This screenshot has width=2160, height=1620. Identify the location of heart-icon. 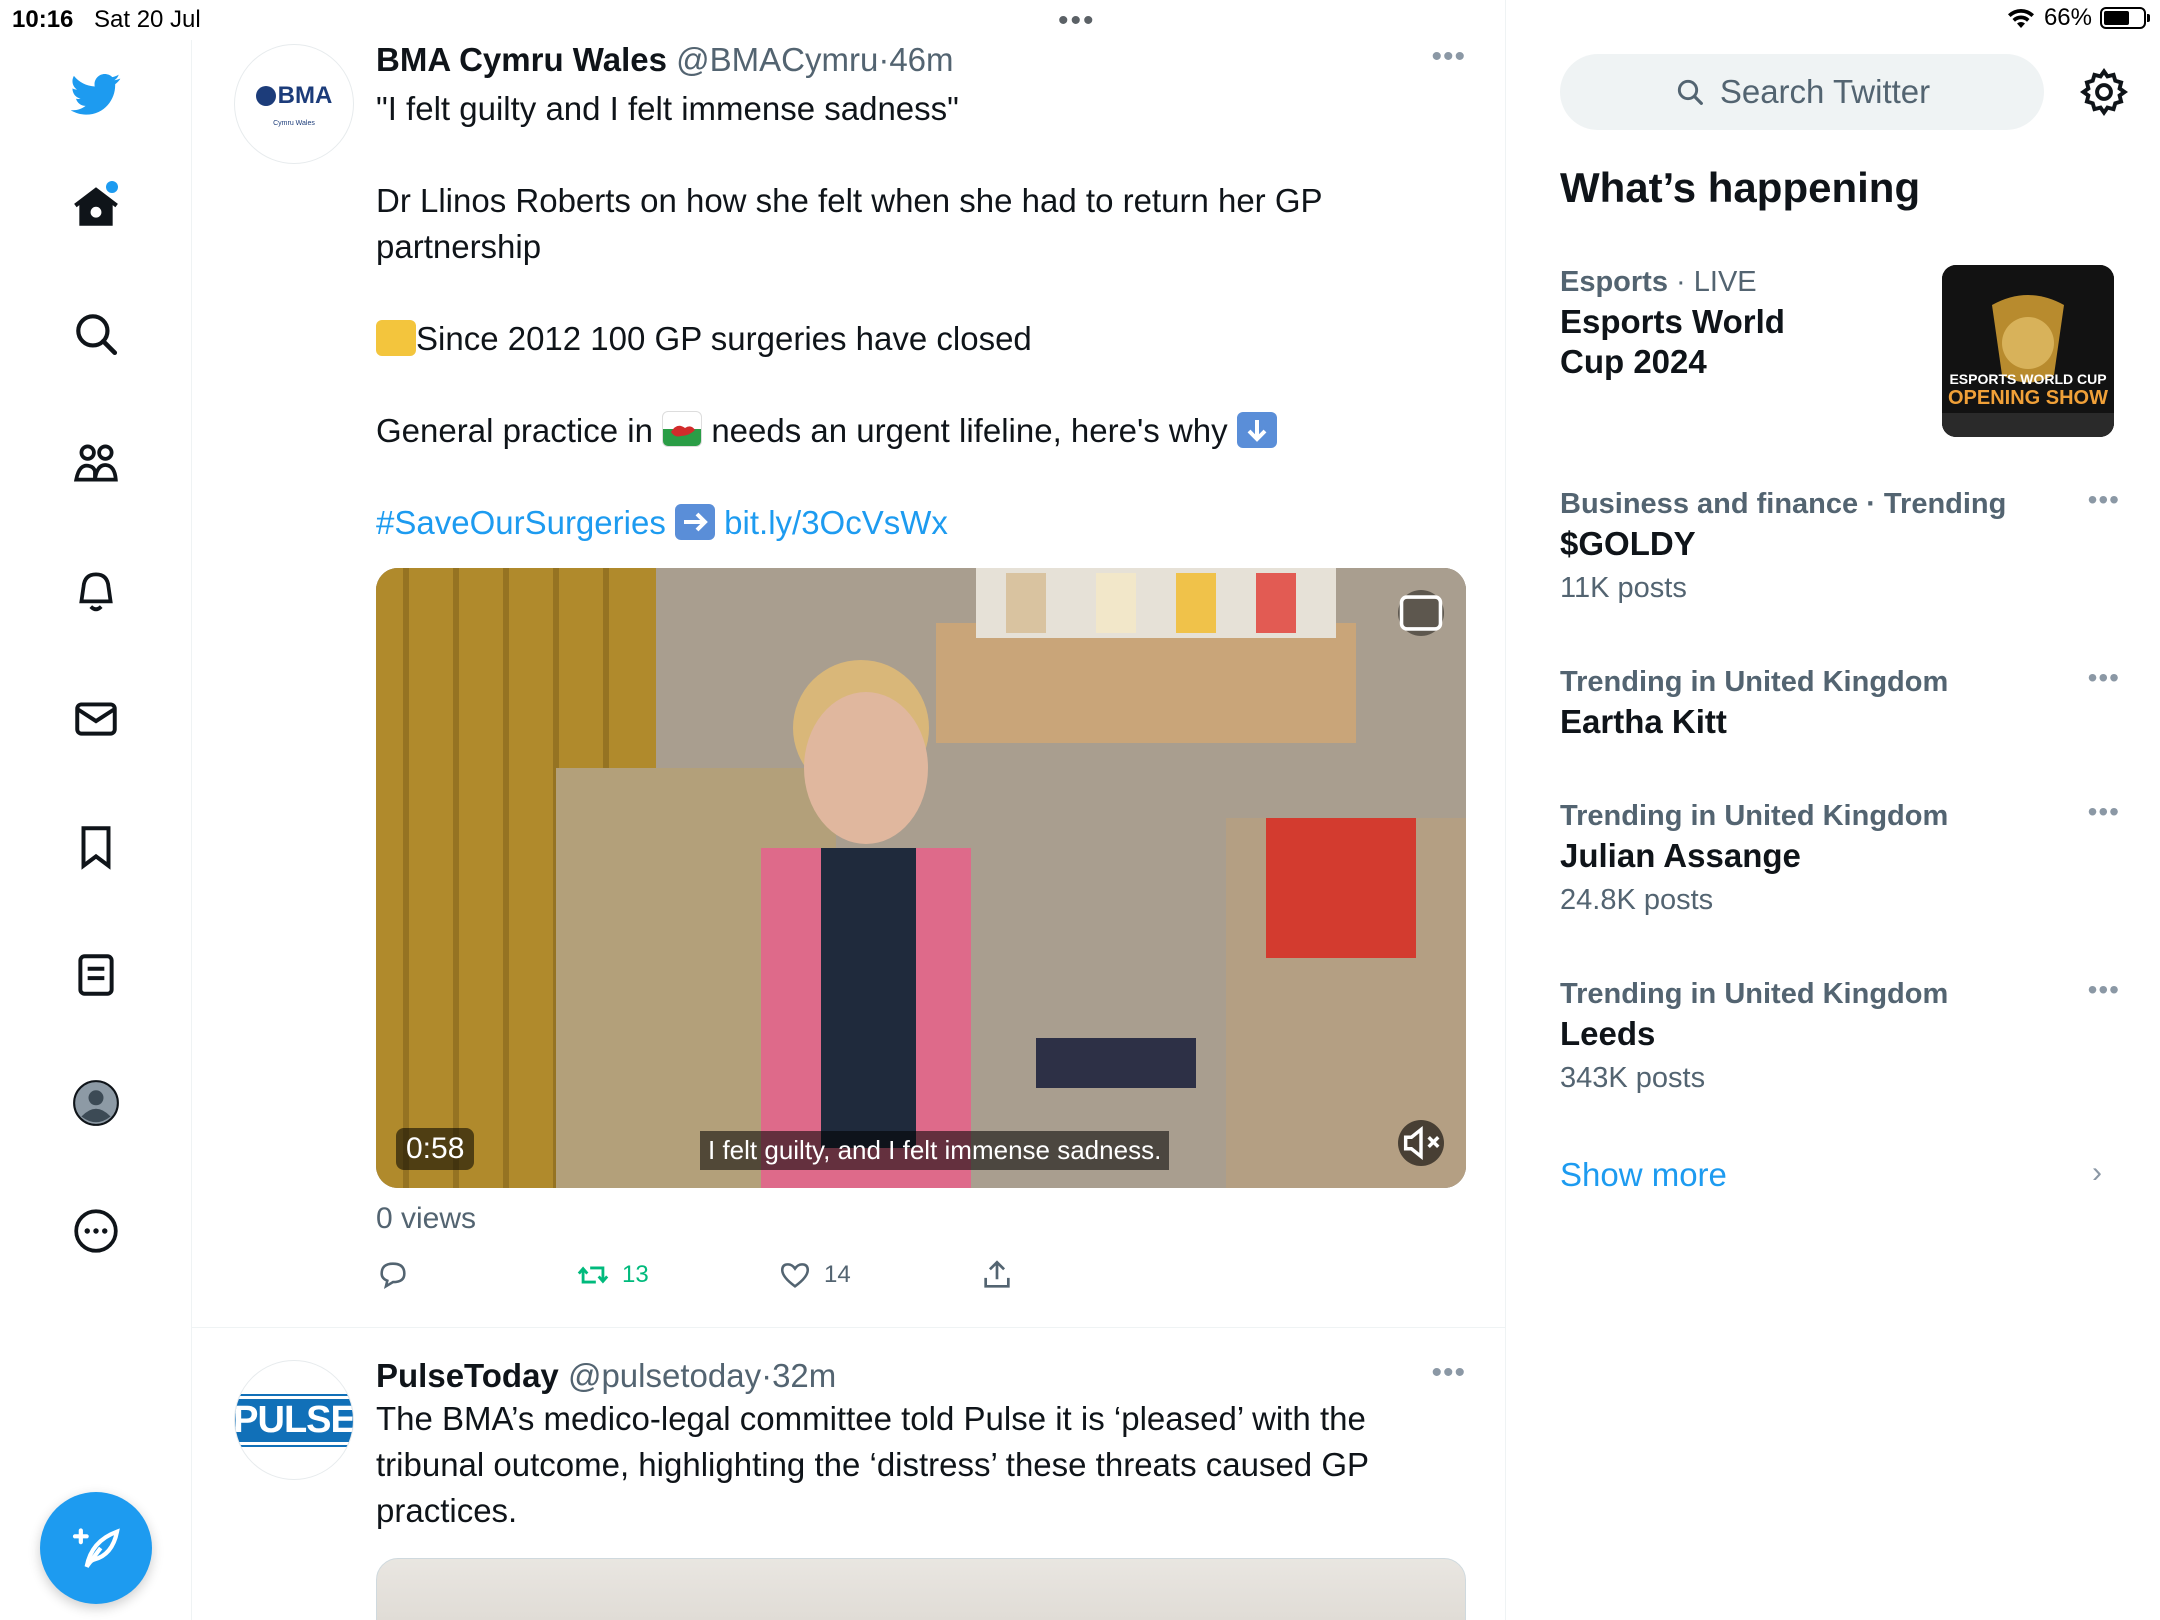
(795, 1275).